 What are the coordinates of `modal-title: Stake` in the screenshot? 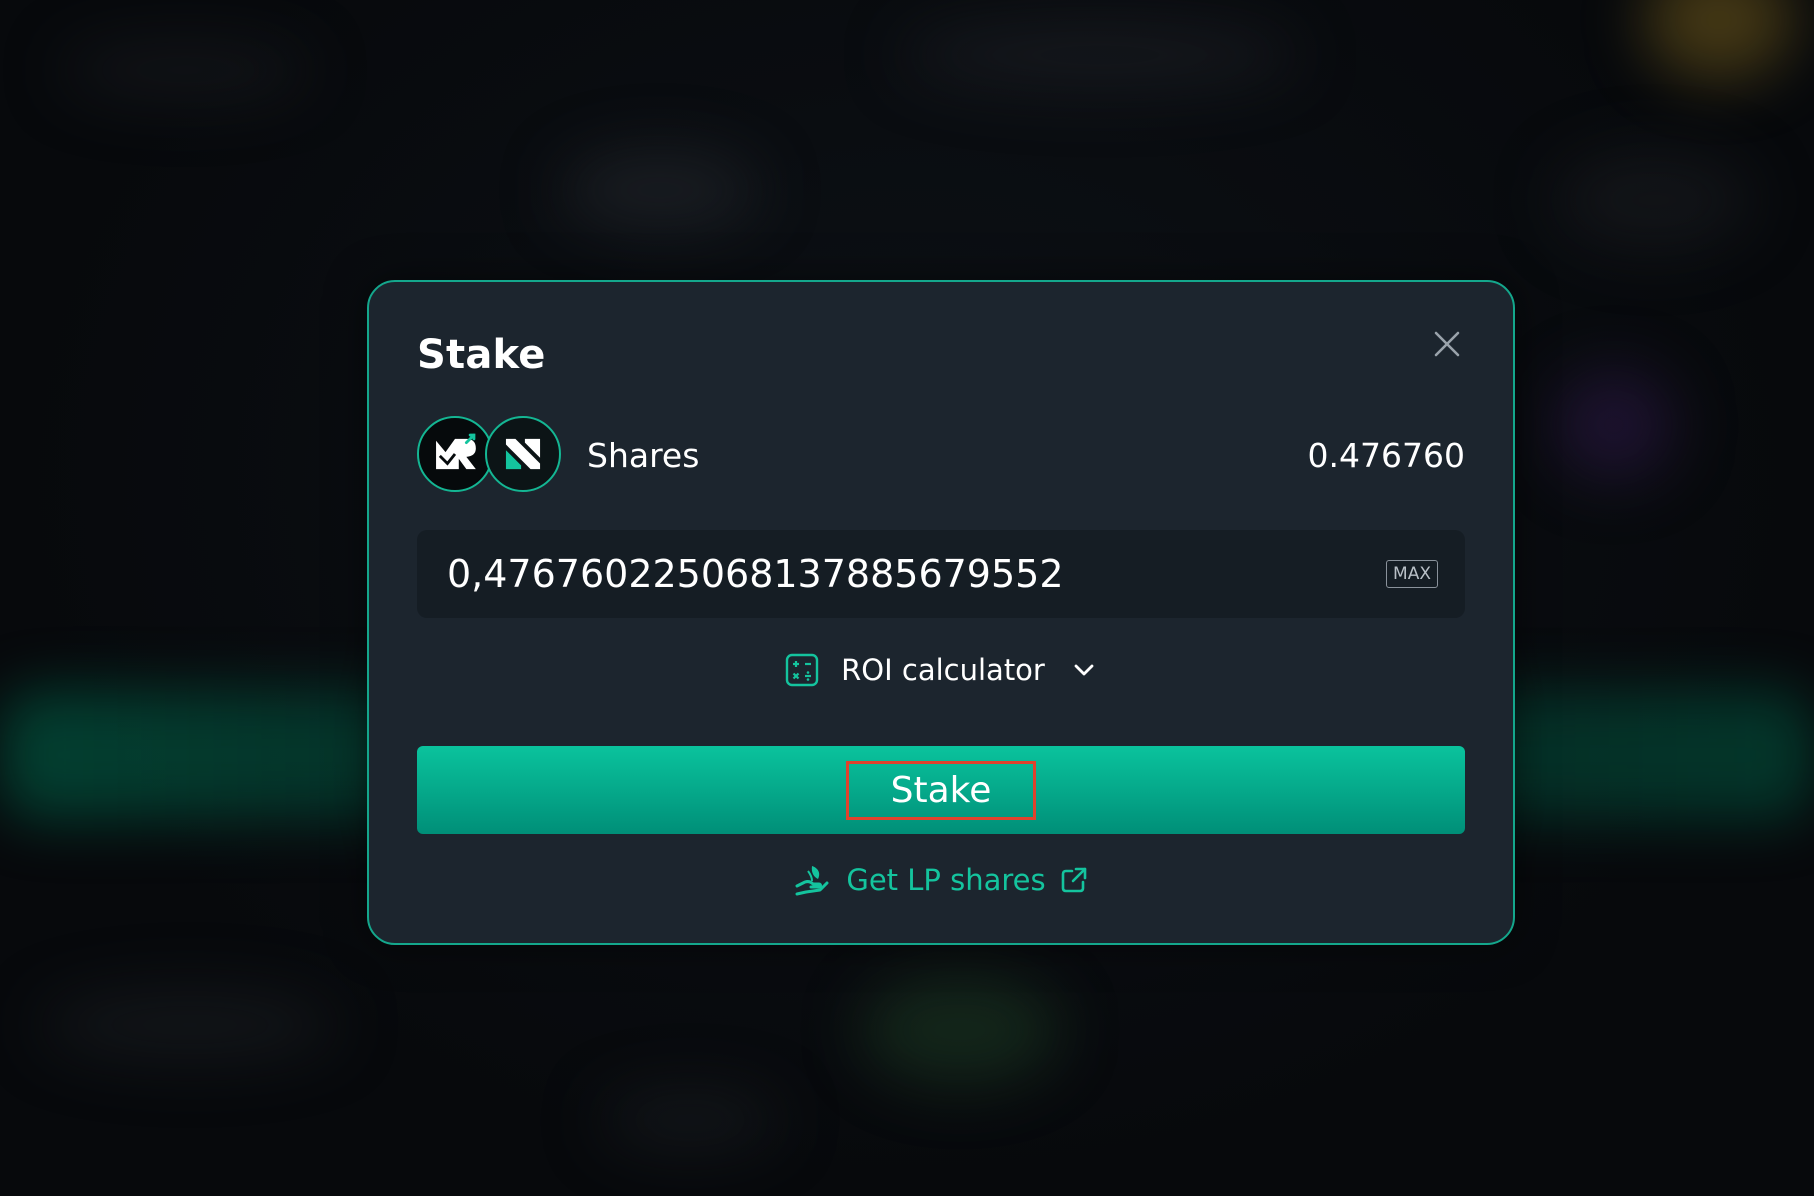 It's located at (481, 355).